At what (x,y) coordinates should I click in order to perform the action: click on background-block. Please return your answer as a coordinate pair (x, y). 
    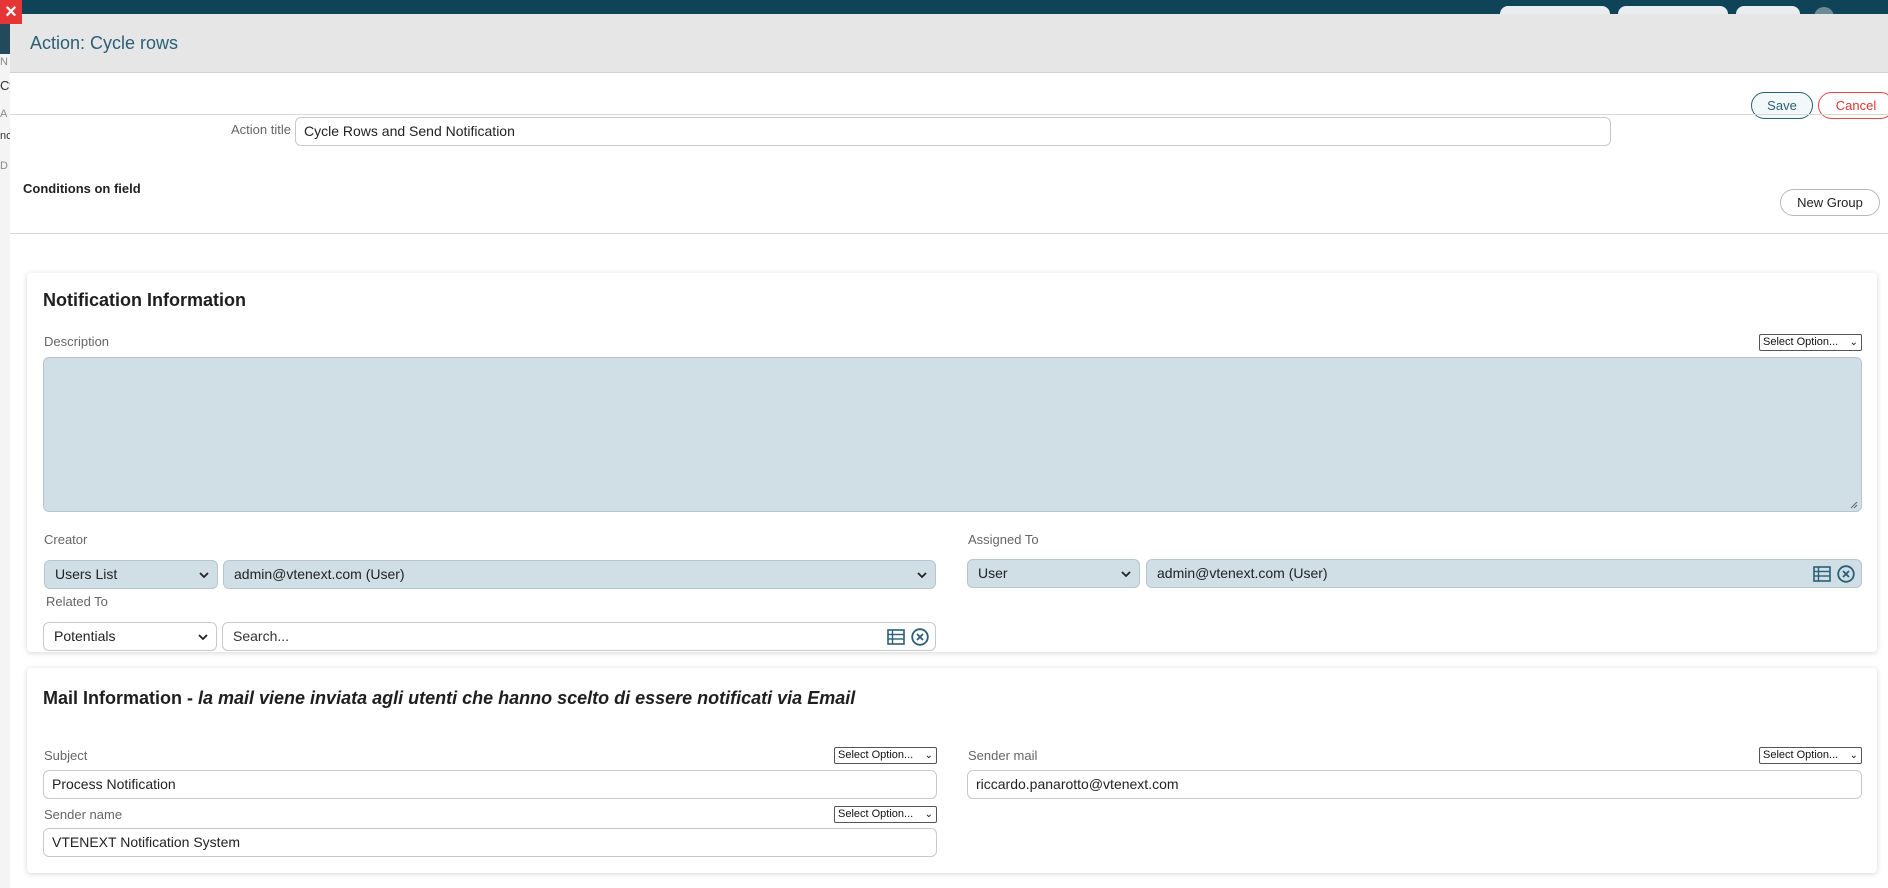
    Looking at the image, I should click on (5, 38).